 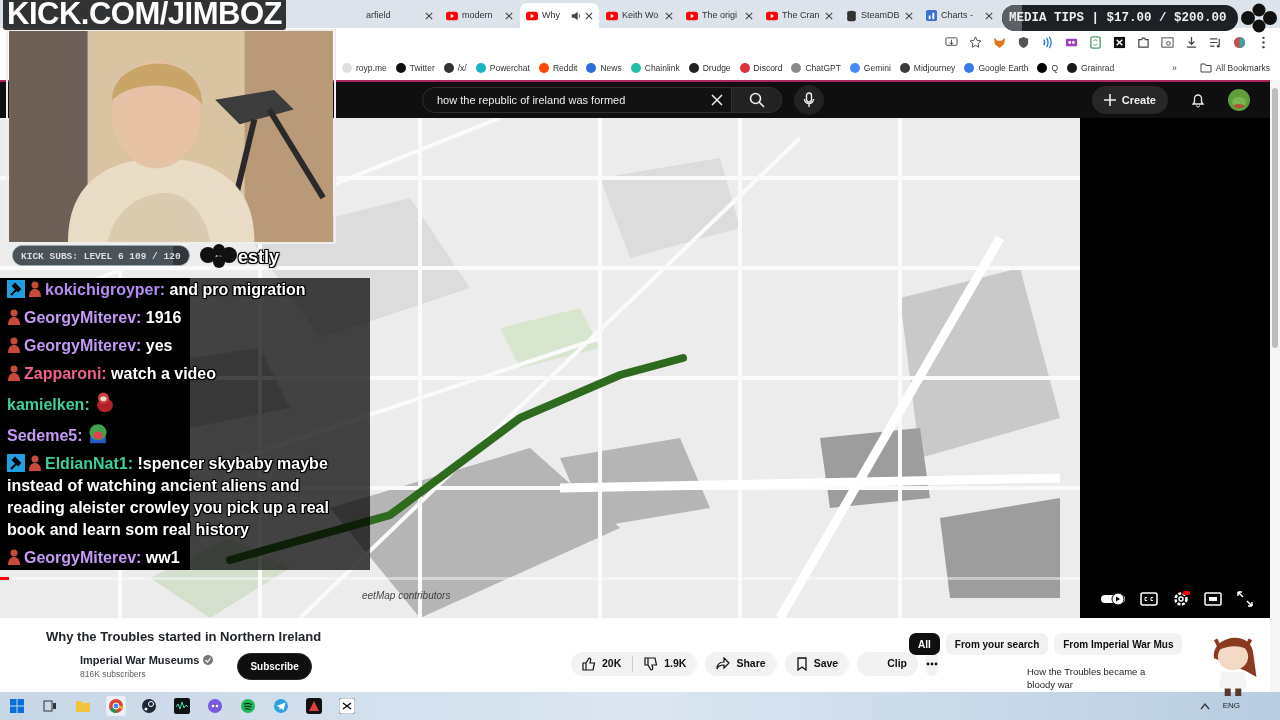 What do you see at coordinates (576, 15) in the screenshot?
I see `speaker-icon` at bounding box center [576, 15].